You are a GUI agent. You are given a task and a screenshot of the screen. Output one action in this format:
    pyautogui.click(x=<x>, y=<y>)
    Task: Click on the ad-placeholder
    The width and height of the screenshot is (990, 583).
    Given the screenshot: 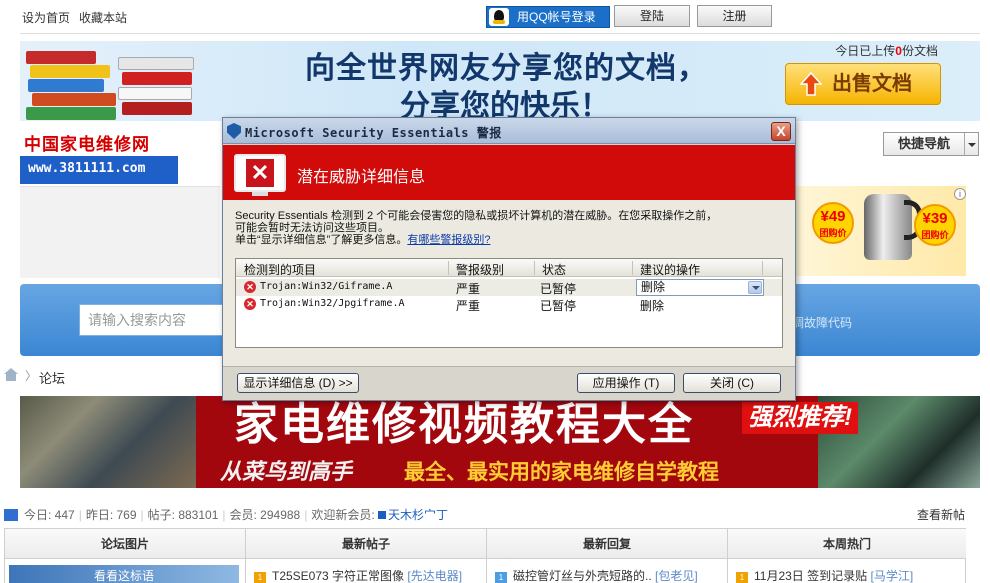 What is the action you would take?
    pyautogui.click(x=120, y=232)
    